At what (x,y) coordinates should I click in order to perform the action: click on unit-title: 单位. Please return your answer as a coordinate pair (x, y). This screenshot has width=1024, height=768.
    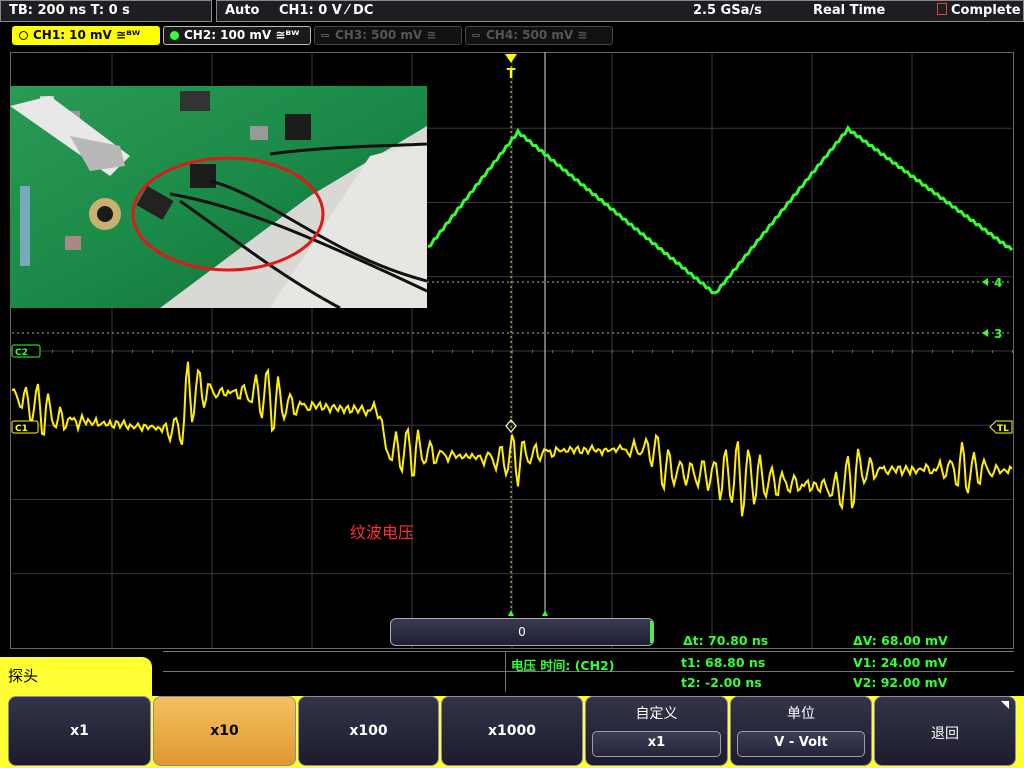
    Looking at the image, I should click on (801, 714).